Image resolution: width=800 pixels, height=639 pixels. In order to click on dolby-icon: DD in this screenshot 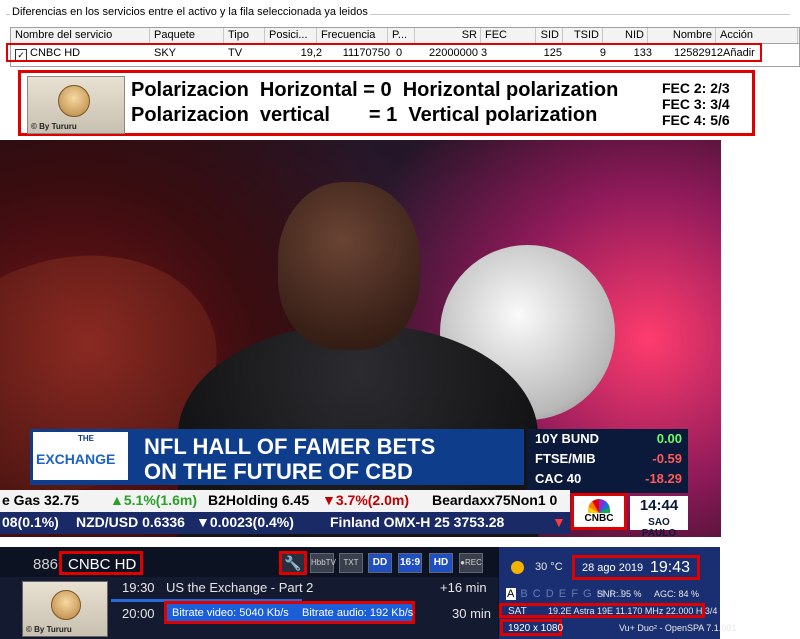, I will do `click(380, 563)`.